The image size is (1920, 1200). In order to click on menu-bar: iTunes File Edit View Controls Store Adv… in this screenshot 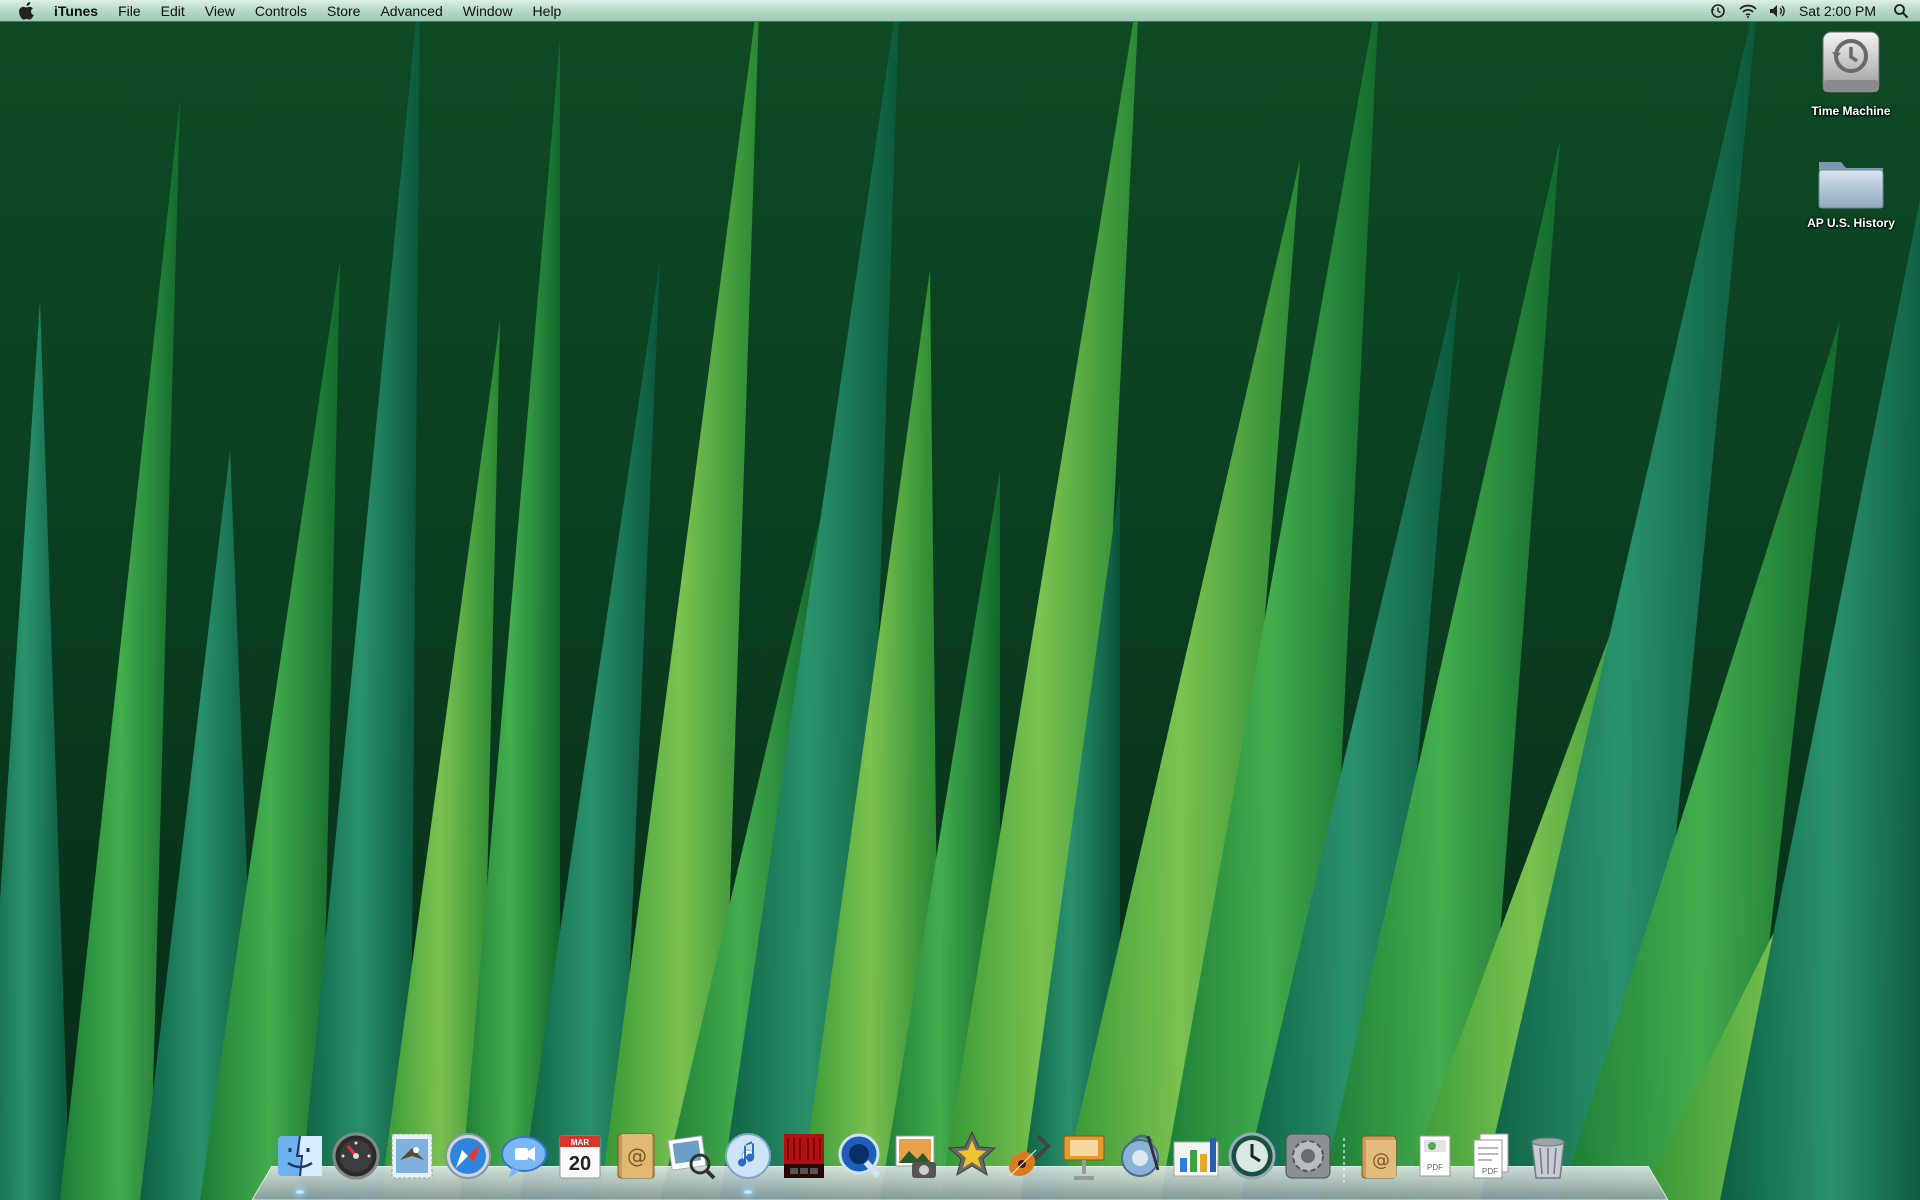, I will do `click(960, 11)`.